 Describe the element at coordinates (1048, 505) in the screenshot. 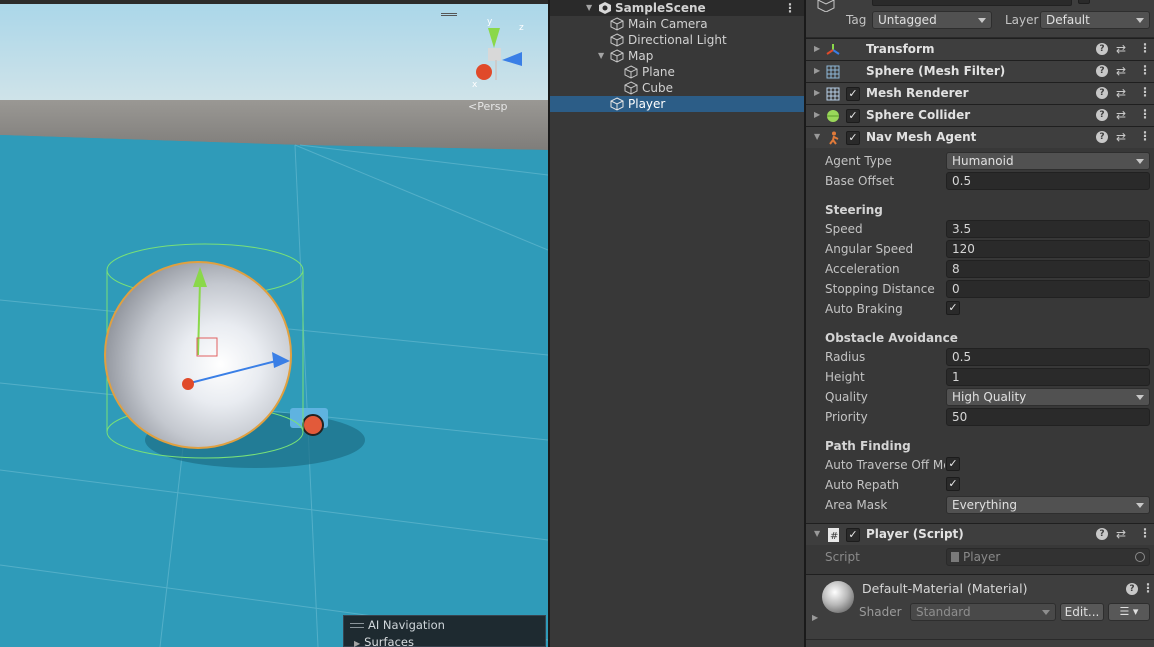

I see `area-mask-dropdown: Everything` at that location.